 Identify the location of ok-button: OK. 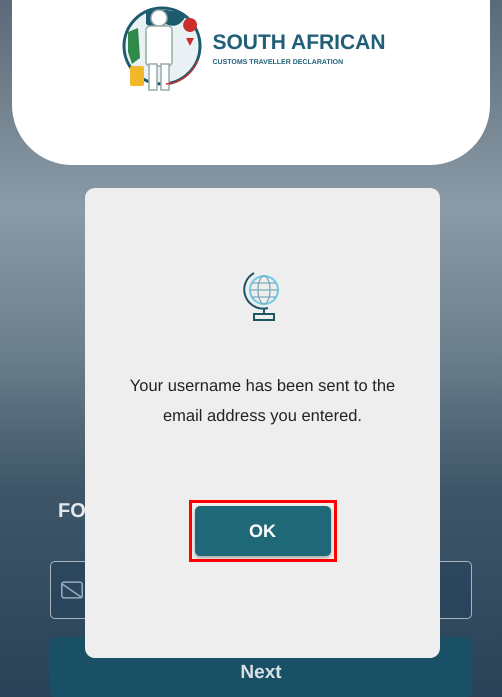
(262, 531).